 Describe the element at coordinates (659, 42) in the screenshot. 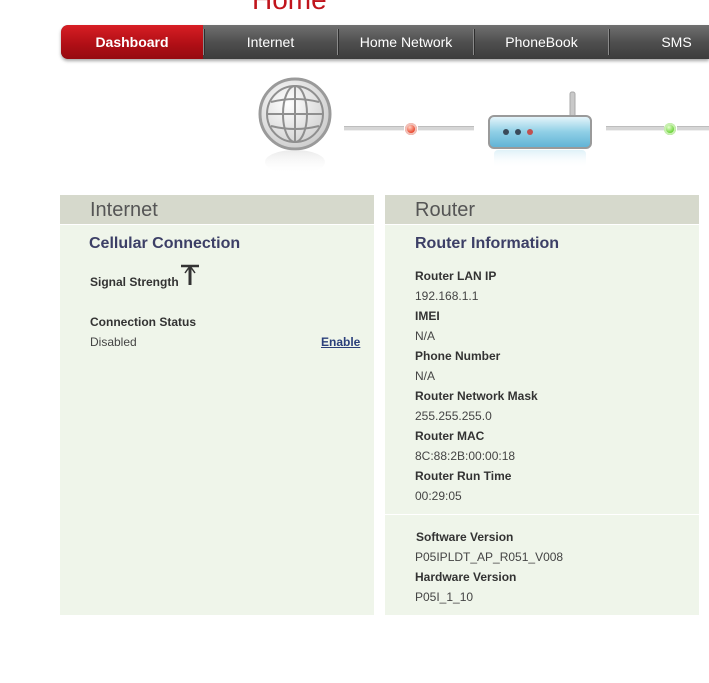

I see `tab-sms: SMS` at that location.